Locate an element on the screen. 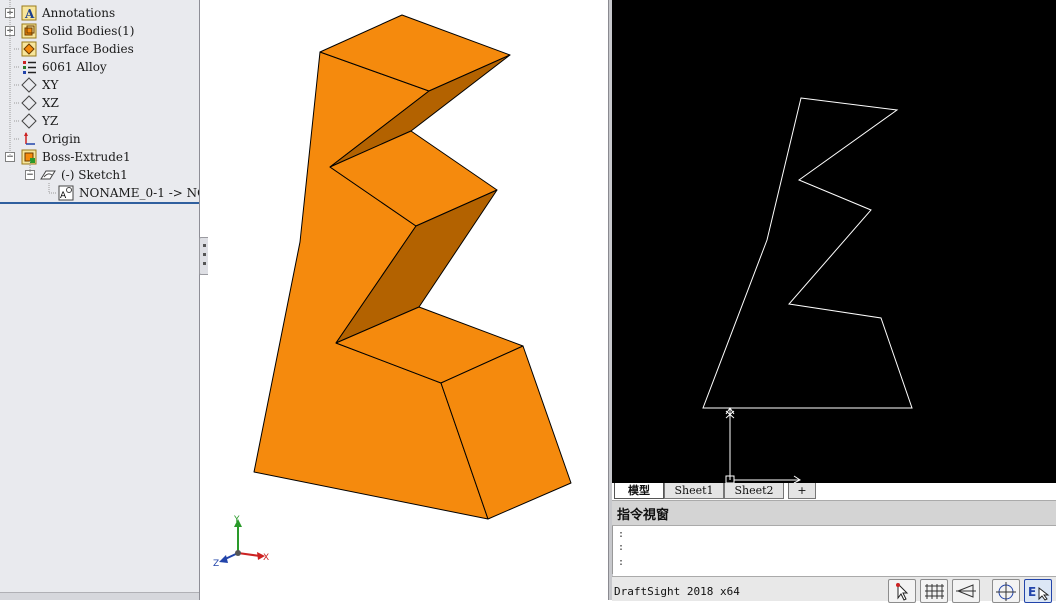 Image resolution: width=1056 pixels, height=606 pixels. triad-y-label: Y is located at coordinates (236, 520).